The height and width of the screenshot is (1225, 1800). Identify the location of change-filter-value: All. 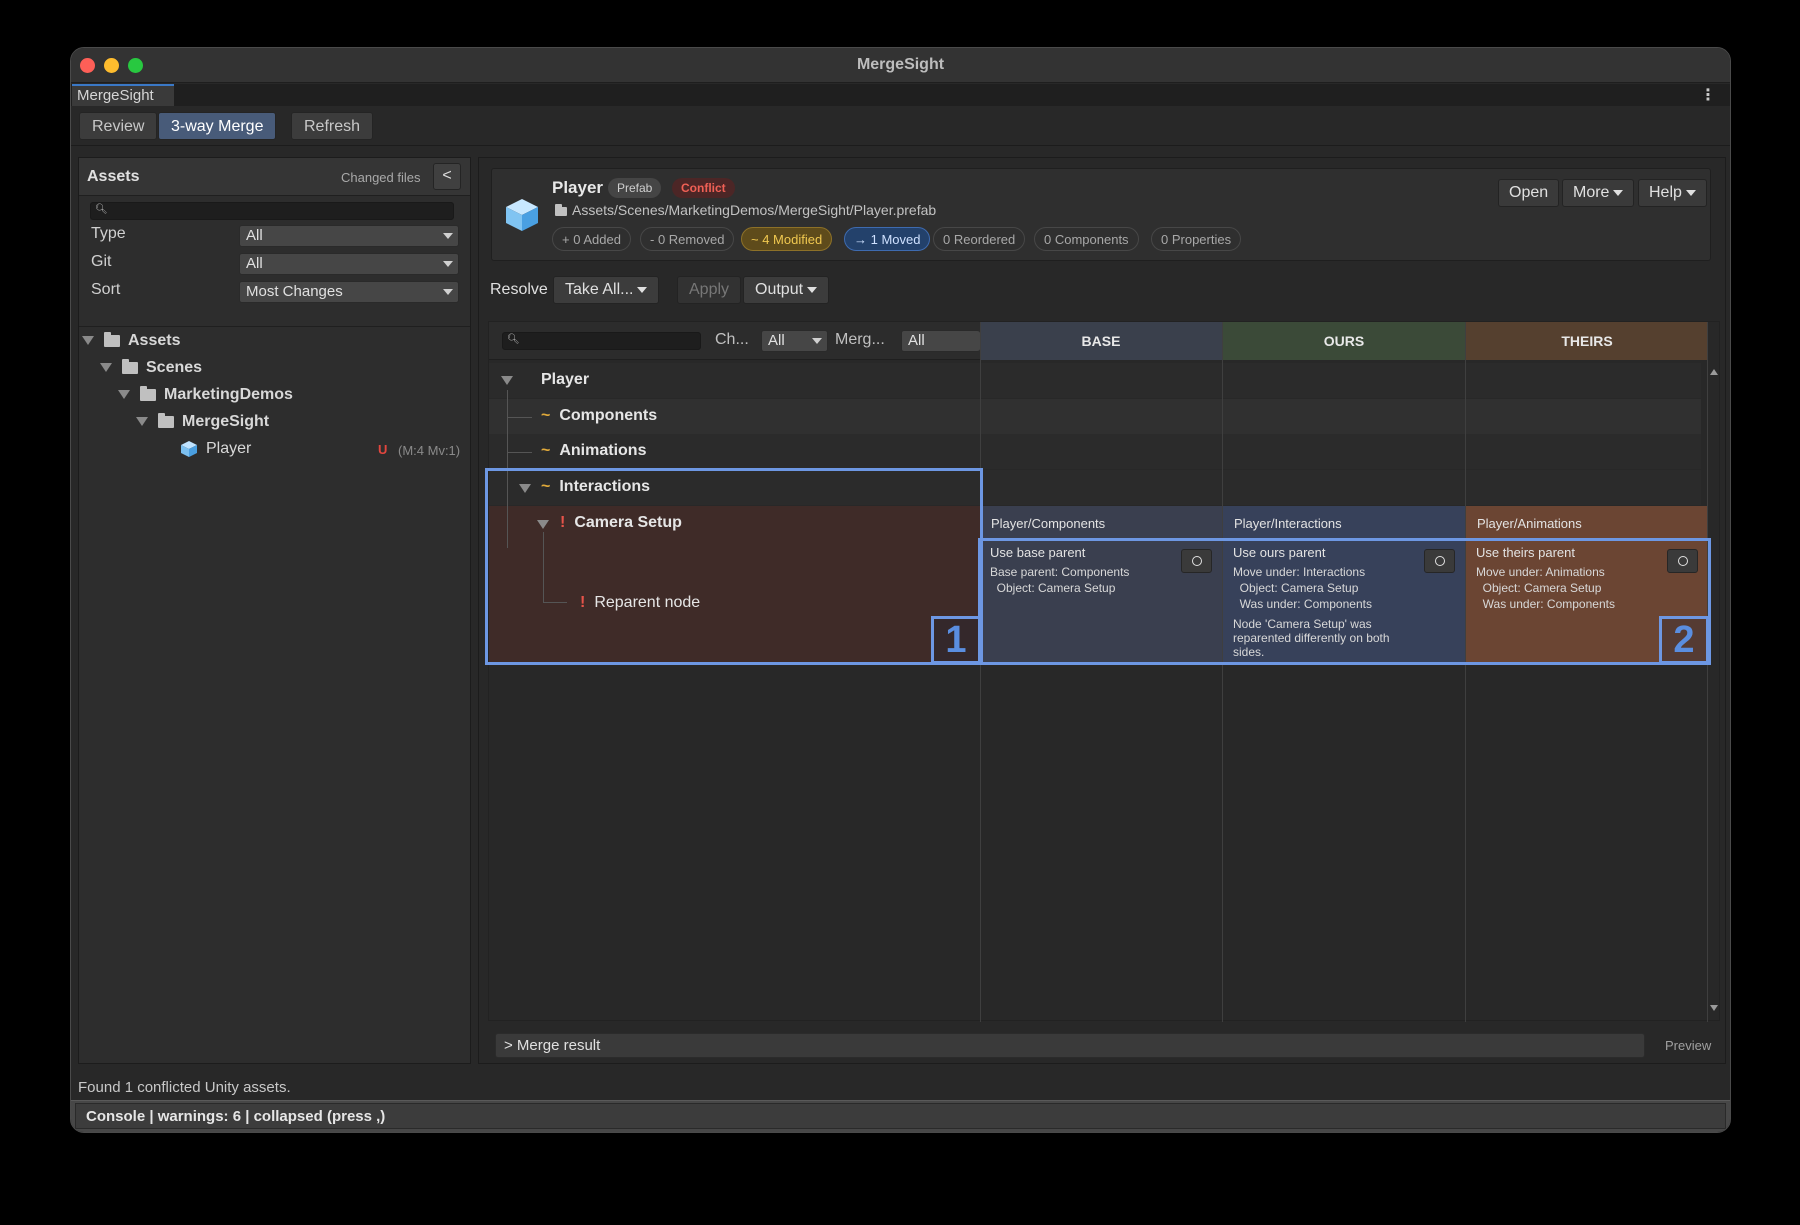
(776, 340).